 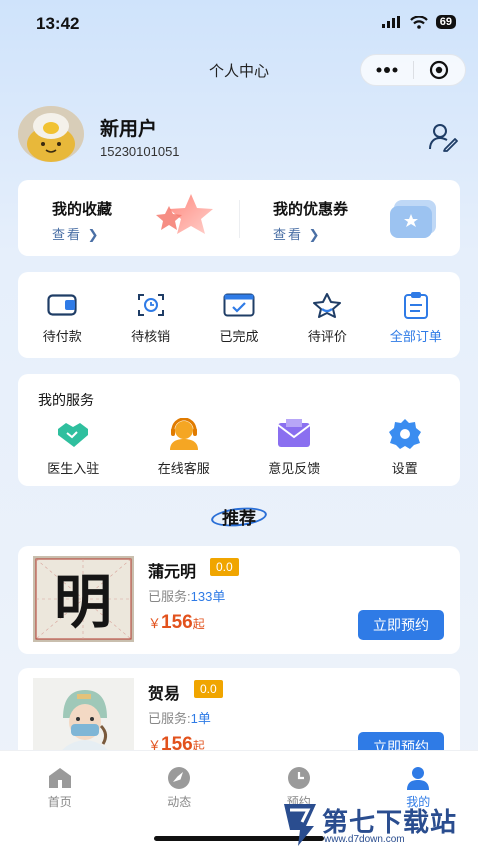 I want to click on my-favorites-title: 我的收藏, so click(x=82, y=209).